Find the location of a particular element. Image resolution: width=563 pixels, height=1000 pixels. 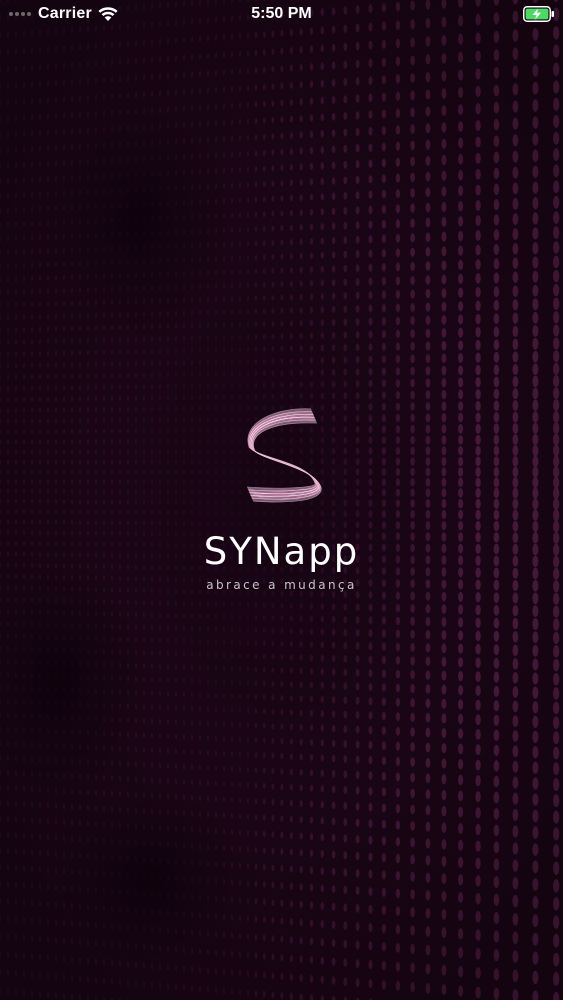

synapp-wave-logo-icon is located at coordinates (283, 455).